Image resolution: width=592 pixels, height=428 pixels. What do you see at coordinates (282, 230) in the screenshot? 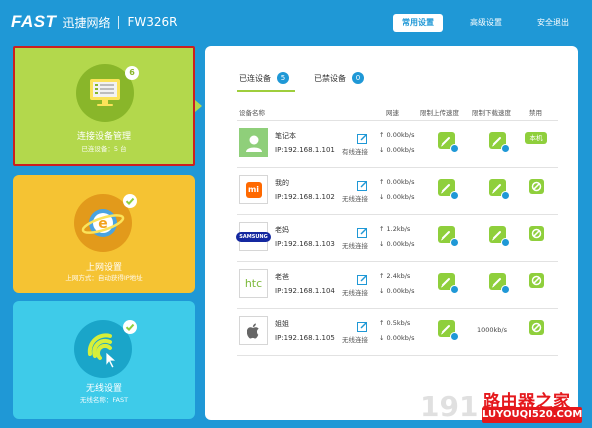
I see `device-name: 老妈` at bounding box center [282, 230].